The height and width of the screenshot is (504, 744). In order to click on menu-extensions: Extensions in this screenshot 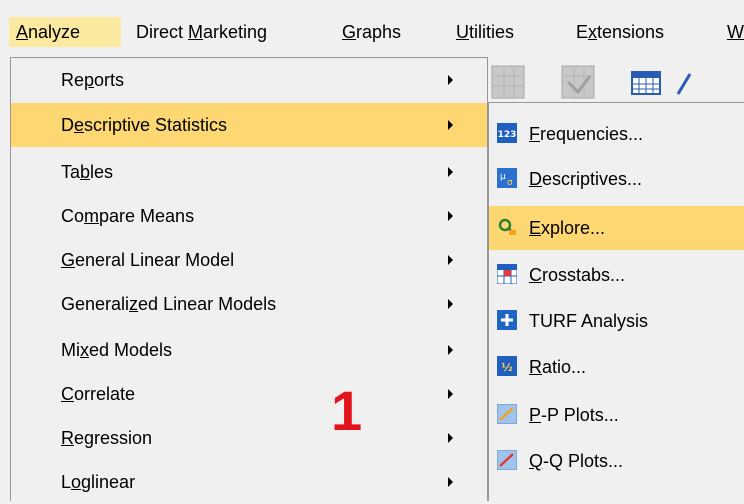, I will do `click(620, 32)`.